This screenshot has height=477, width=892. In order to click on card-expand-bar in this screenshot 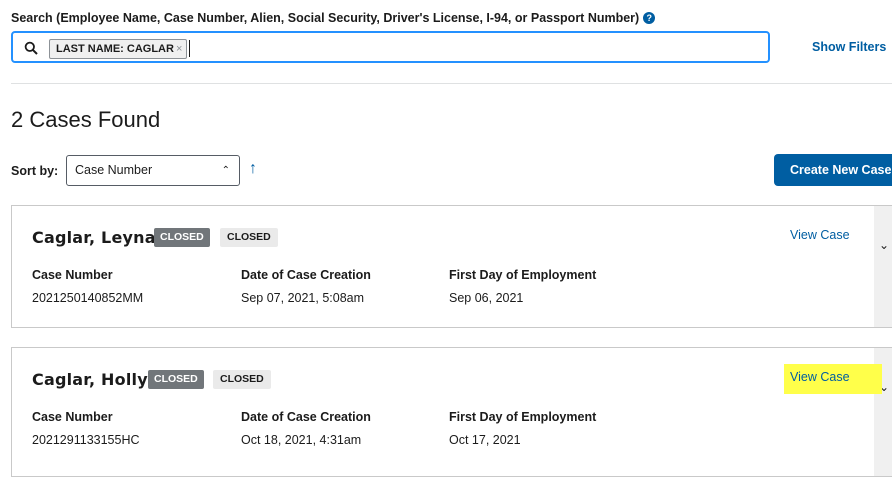, I will do `click(883, 266)`.